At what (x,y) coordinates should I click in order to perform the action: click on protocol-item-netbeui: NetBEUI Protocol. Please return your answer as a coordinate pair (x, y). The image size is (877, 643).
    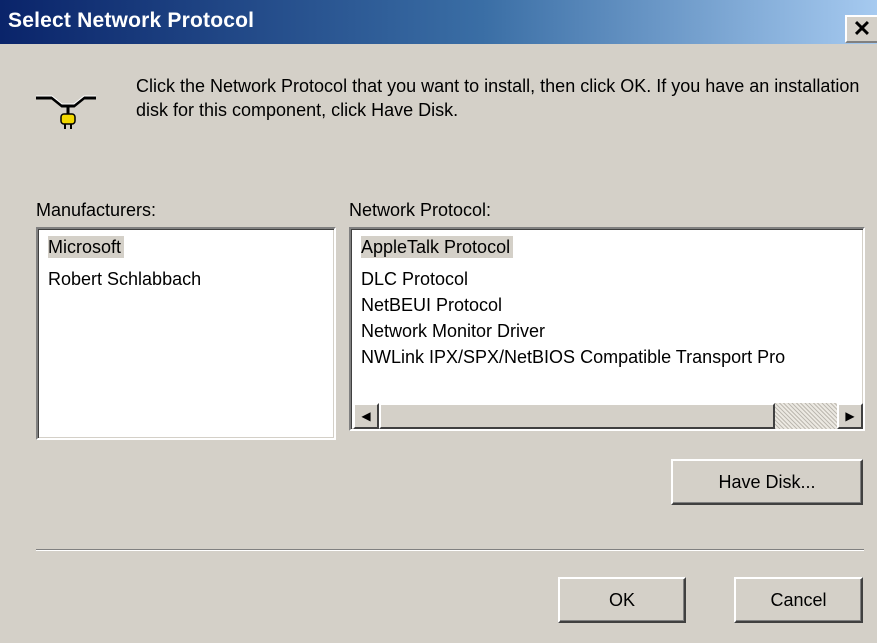
    Looking at the image, I should click on (431, 305).